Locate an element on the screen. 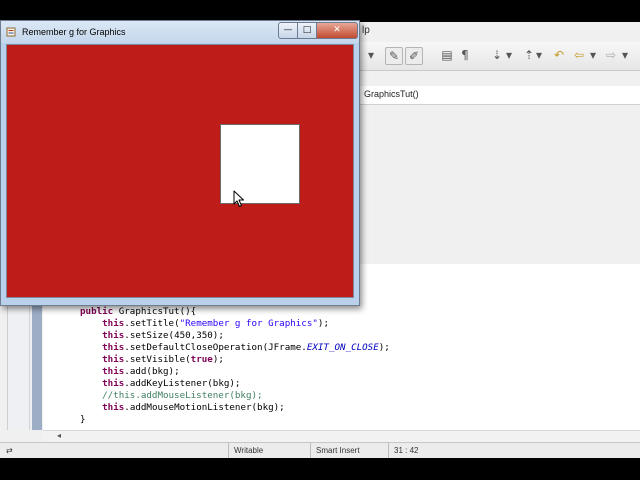  code-line: } is located at coordinates (83, 420).